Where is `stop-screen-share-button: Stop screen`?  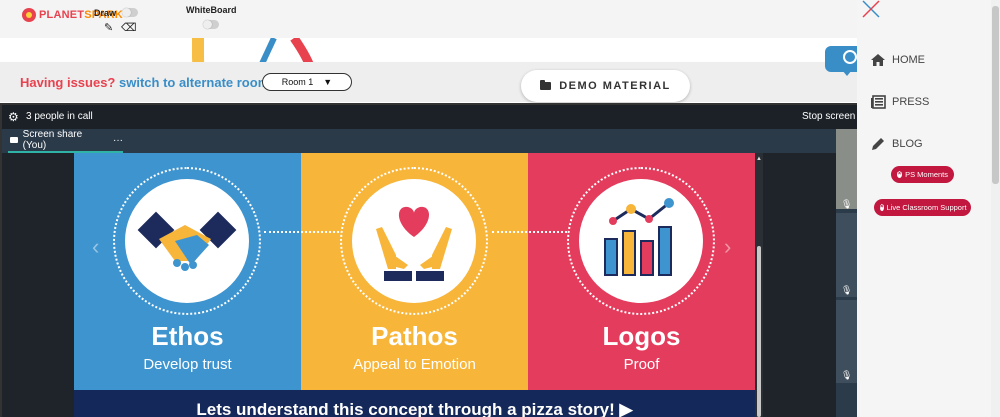 stop-screen-share-button: Stop screen is located at coordinates (828, 116).